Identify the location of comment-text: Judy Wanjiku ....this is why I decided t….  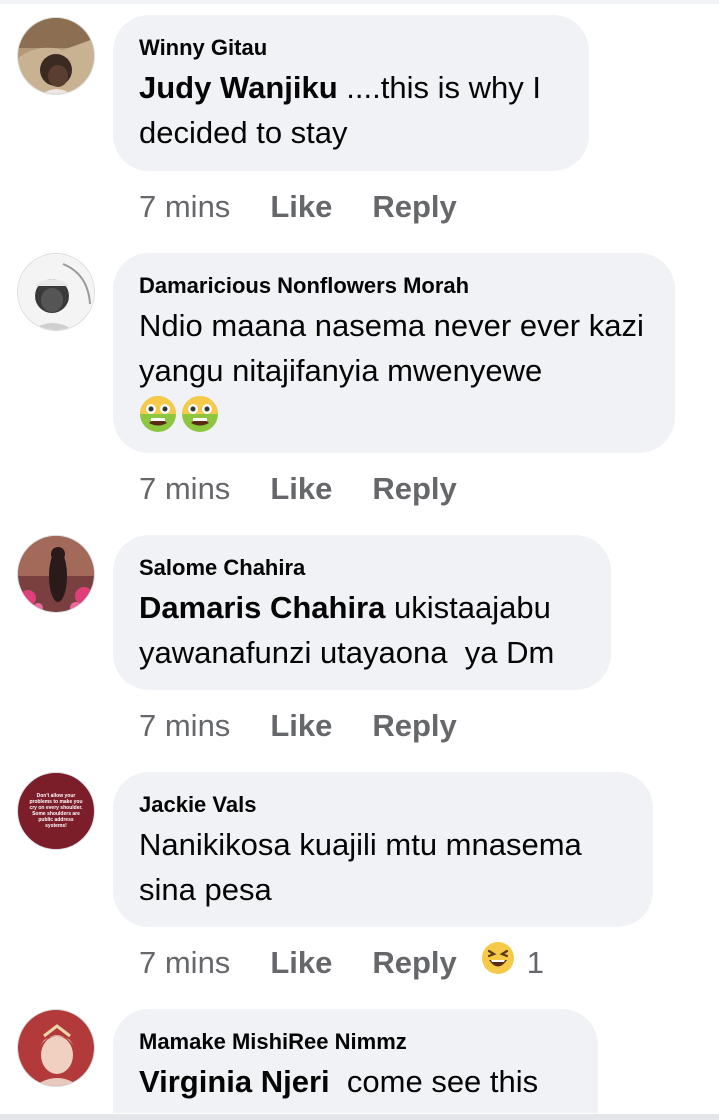
(340, 110).